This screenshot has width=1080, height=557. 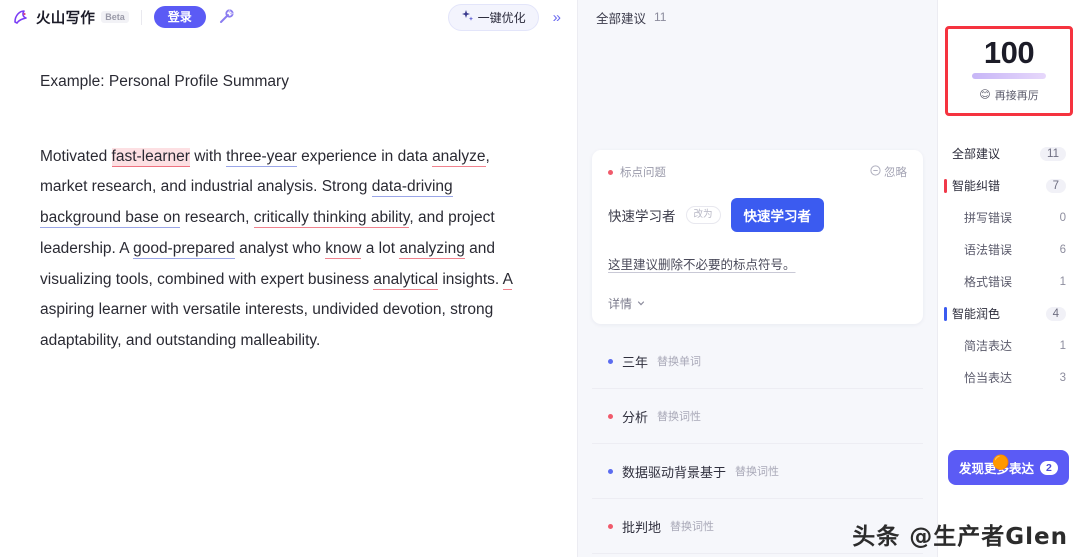 What do you see at coordinates (179, 17) in the screenshot?
I see `login-button: 登录` at bounding box center [179, 17].